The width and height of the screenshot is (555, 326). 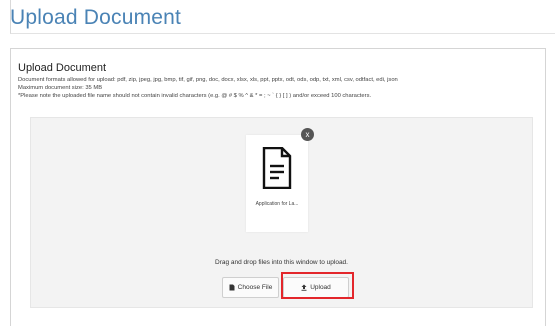 I want to click on remove-file-button: x, so click(x=307, y=134).